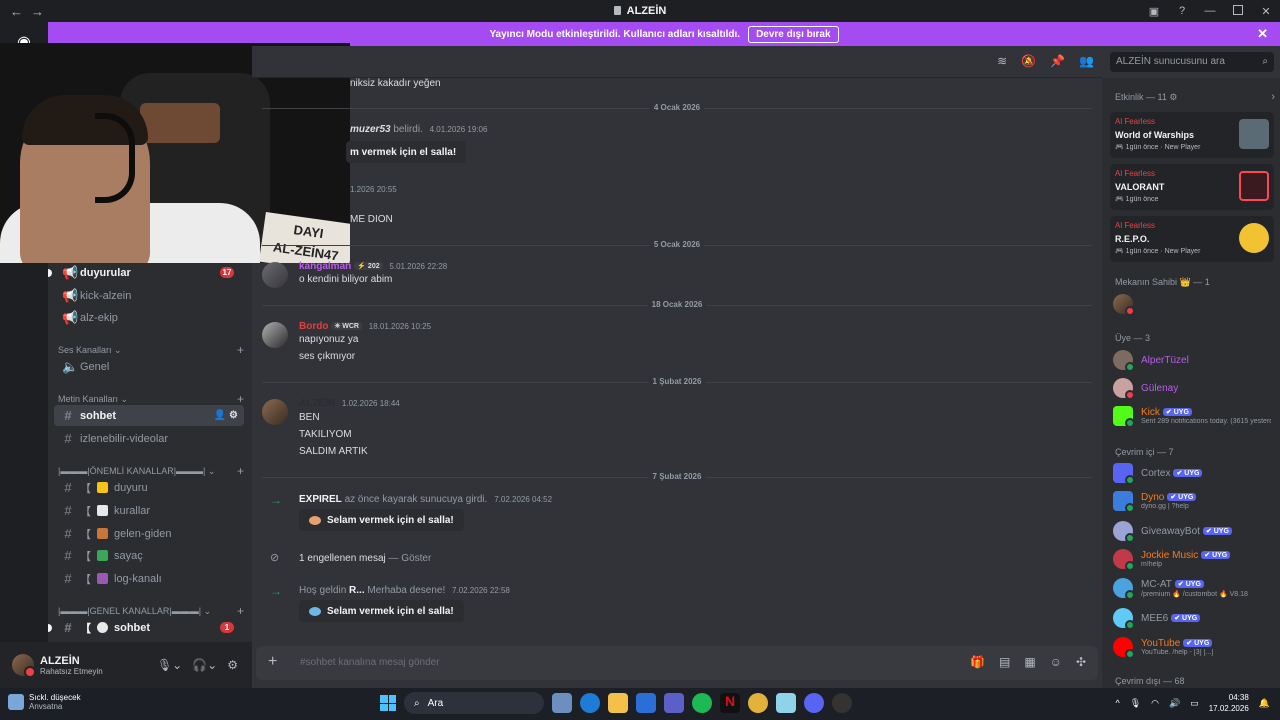 The height and width of the screenshot is (720, 1280). I want to click on pin-icon: 📌, so click(1057, 61).